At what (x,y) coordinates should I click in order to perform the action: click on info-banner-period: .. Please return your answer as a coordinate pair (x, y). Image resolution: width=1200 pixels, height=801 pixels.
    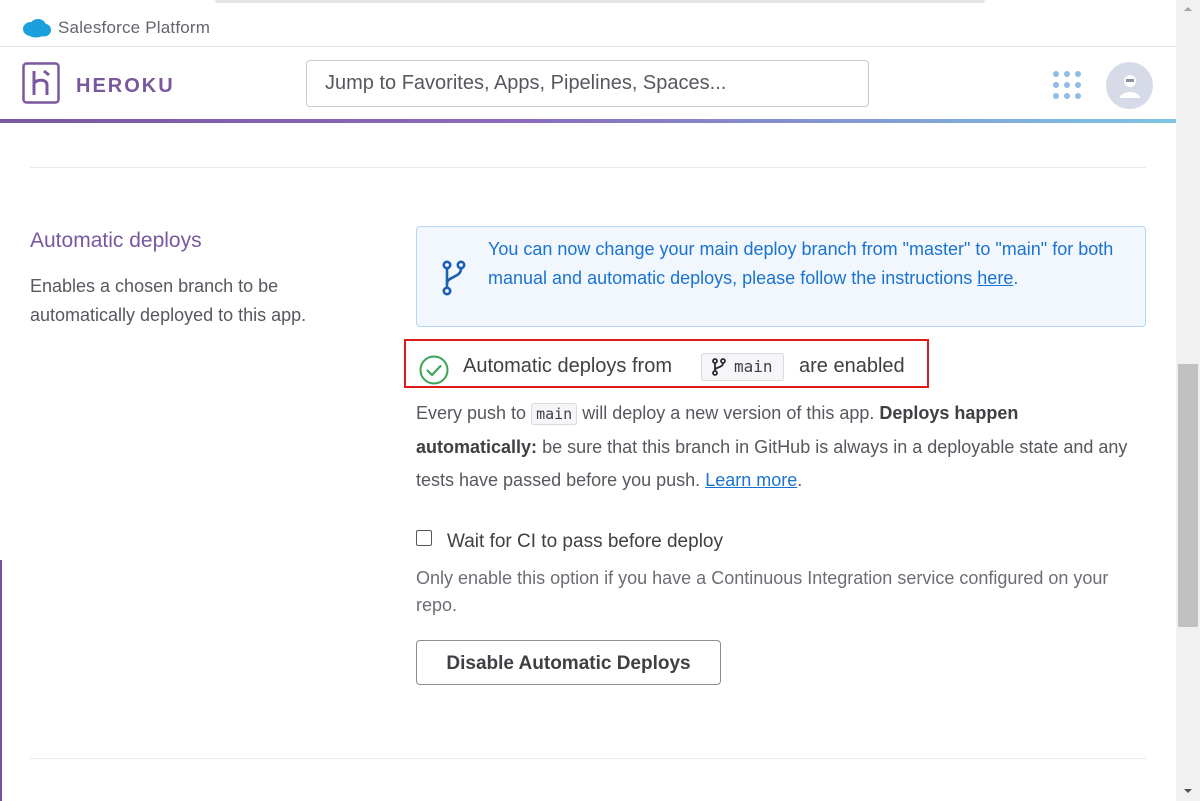
    Looking at the image, I should click on (1016, 277).